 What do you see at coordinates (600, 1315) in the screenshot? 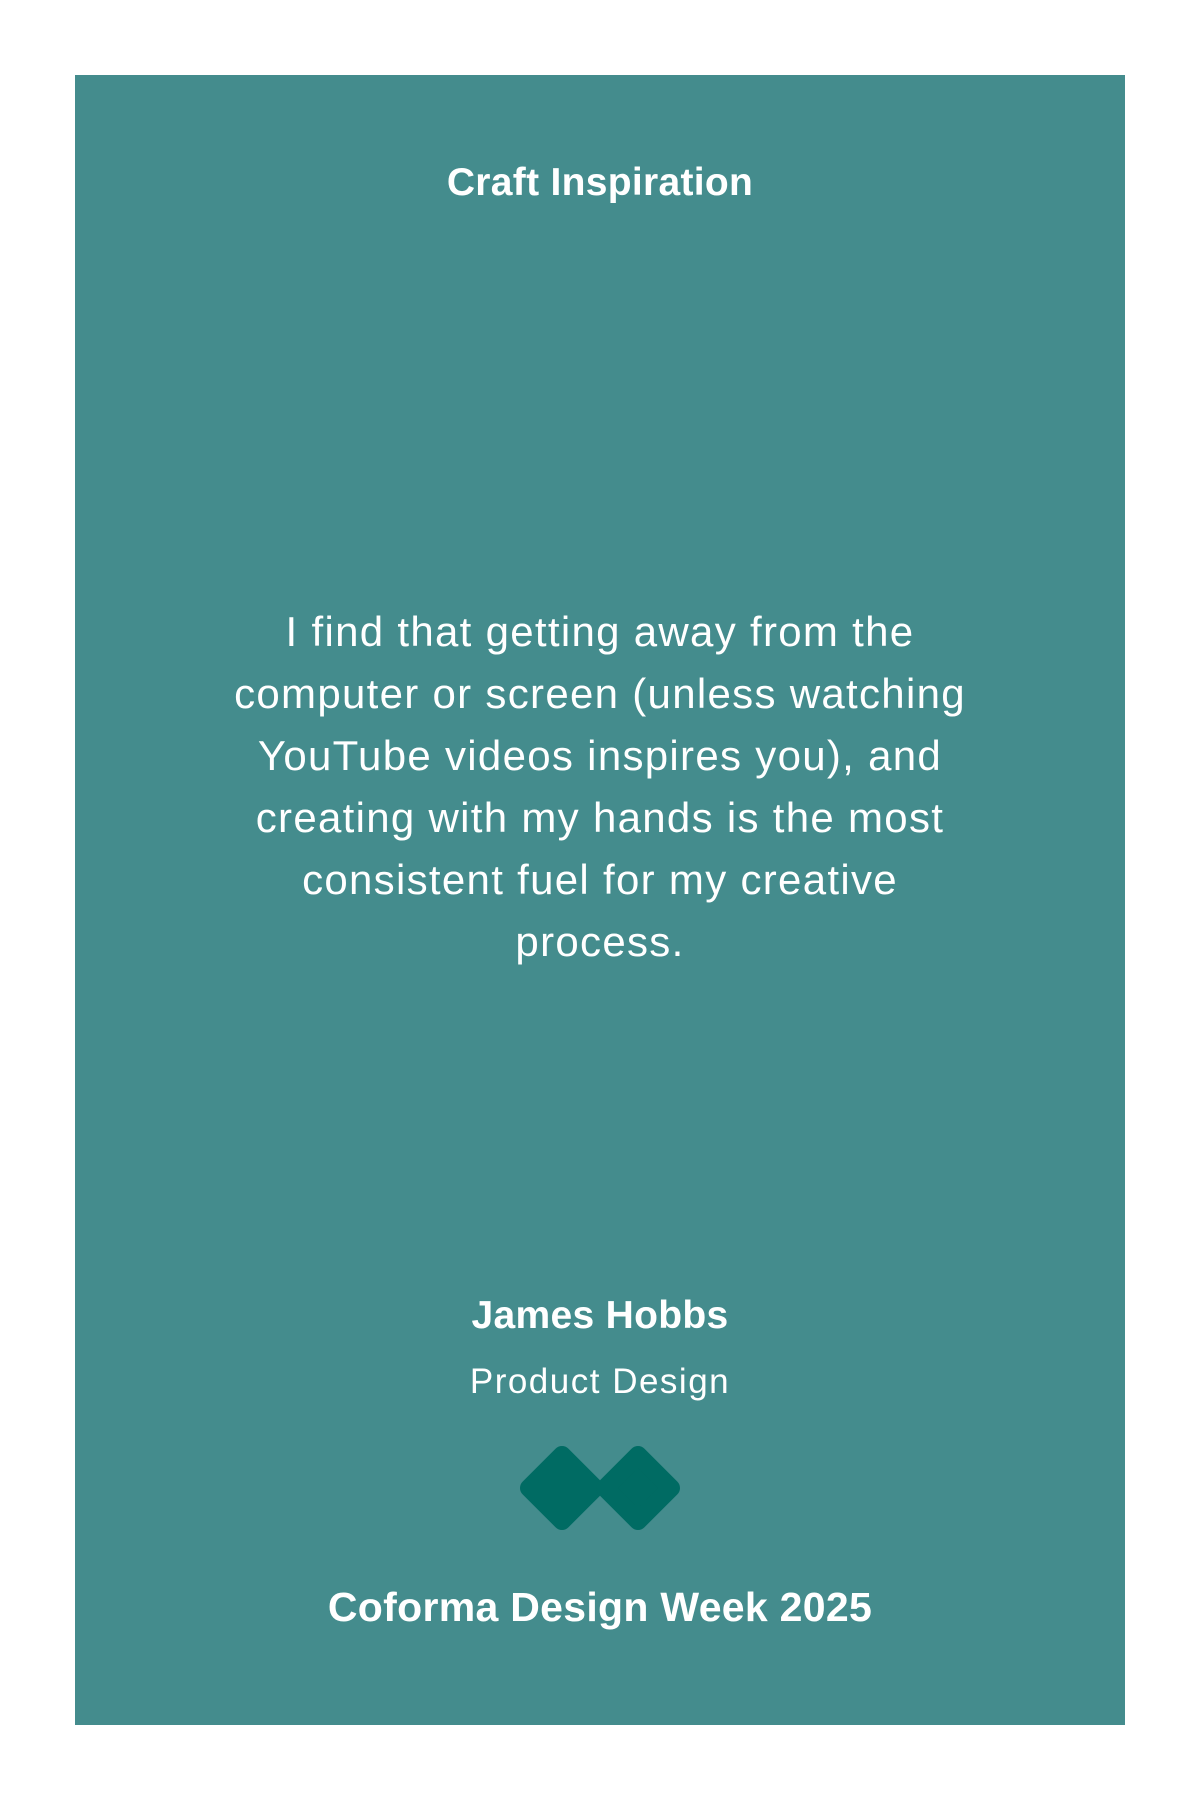
I see `author-name: James Hobbs` at bounding box center [600, 1315].